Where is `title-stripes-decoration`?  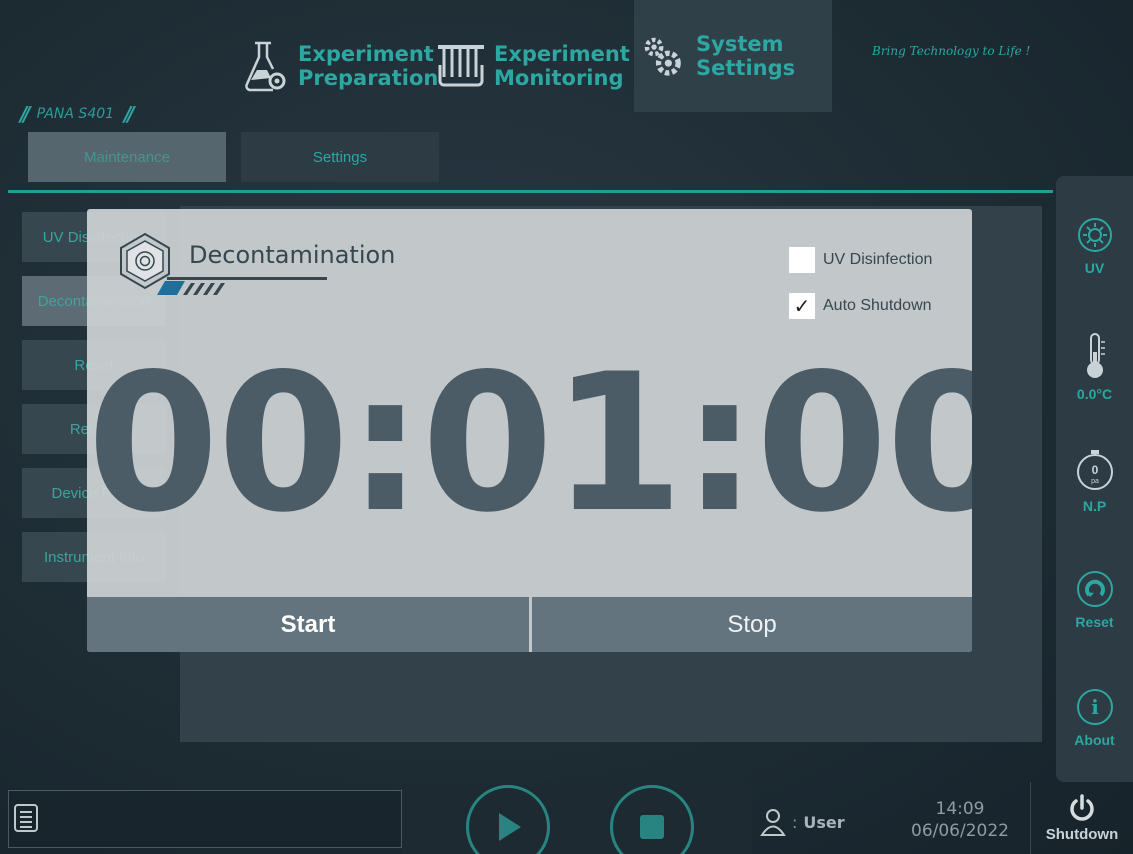 title-stripes-decoration is located at coordinates (191, 288).